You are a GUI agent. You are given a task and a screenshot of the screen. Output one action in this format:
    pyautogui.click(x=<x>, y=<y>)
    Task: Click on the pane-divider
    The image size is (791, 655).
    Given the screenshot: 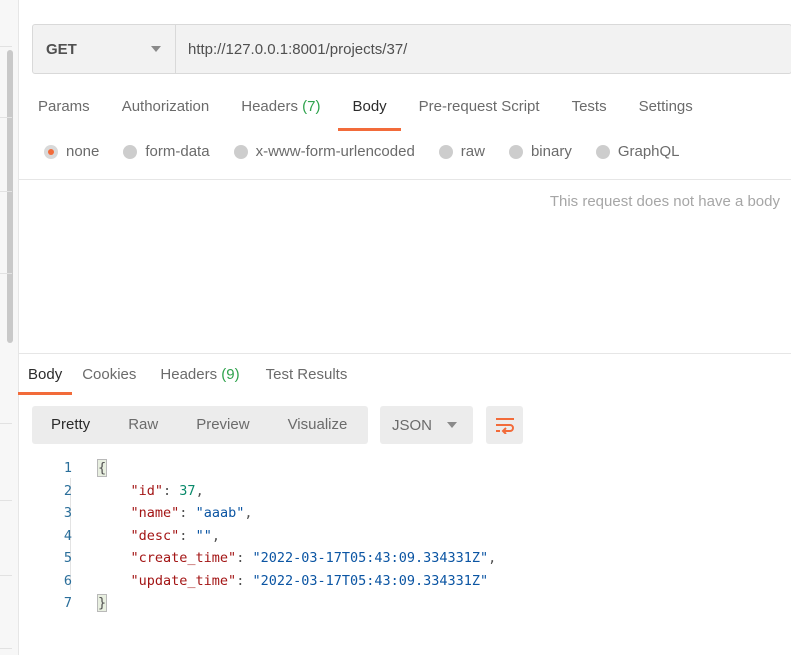 What is the action you would take?
    pyautogui.click(x=404, y=353)
    